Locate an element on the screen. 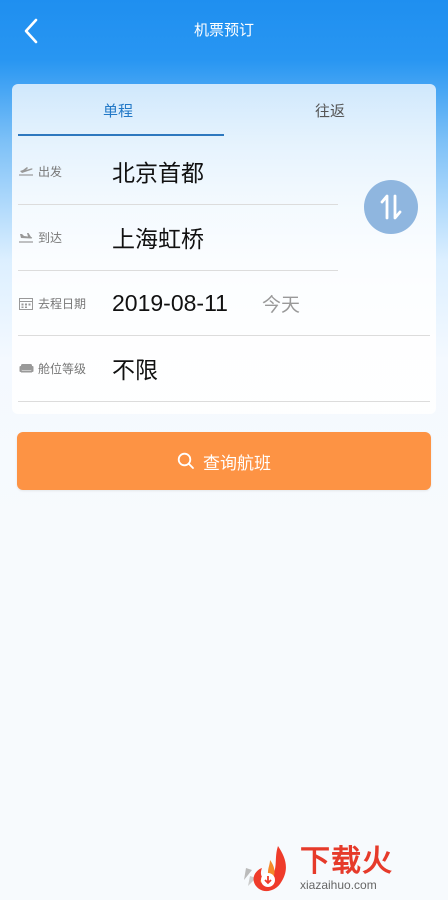  departure-date: 2019-08-11 is located at coordinates (170, 303).